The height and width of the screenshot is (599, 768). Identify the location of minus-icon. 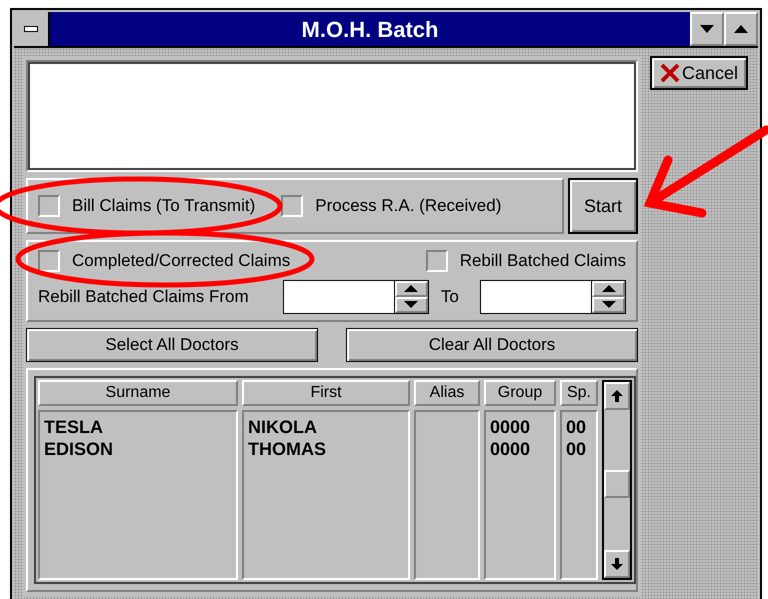
(31, 29).